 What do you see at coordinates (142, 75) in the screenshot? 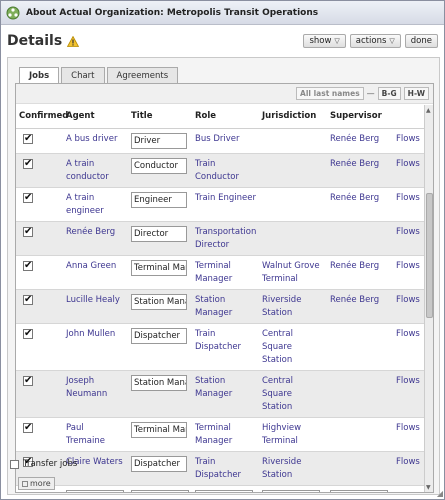
I see `tab-agreements: Agreements` at bounding box center [142, 75].